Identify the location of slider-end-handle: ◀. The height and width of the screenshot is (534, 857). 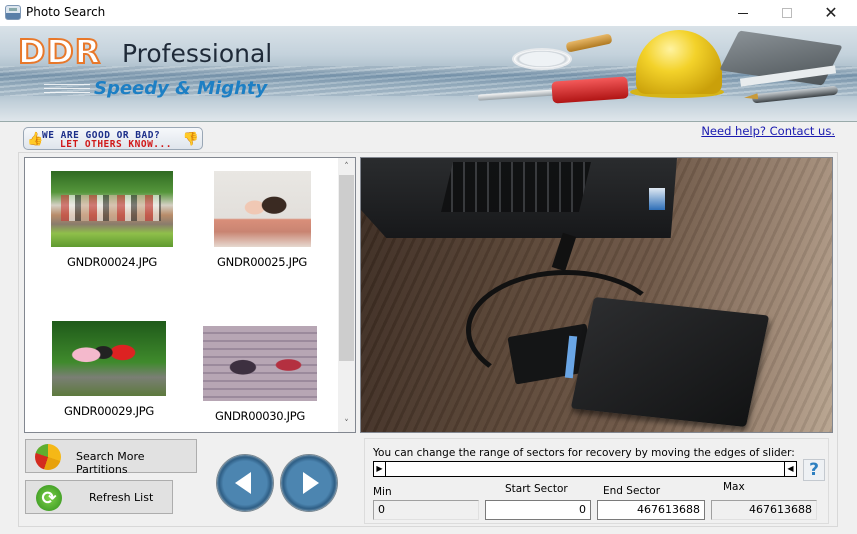
(790, 469).